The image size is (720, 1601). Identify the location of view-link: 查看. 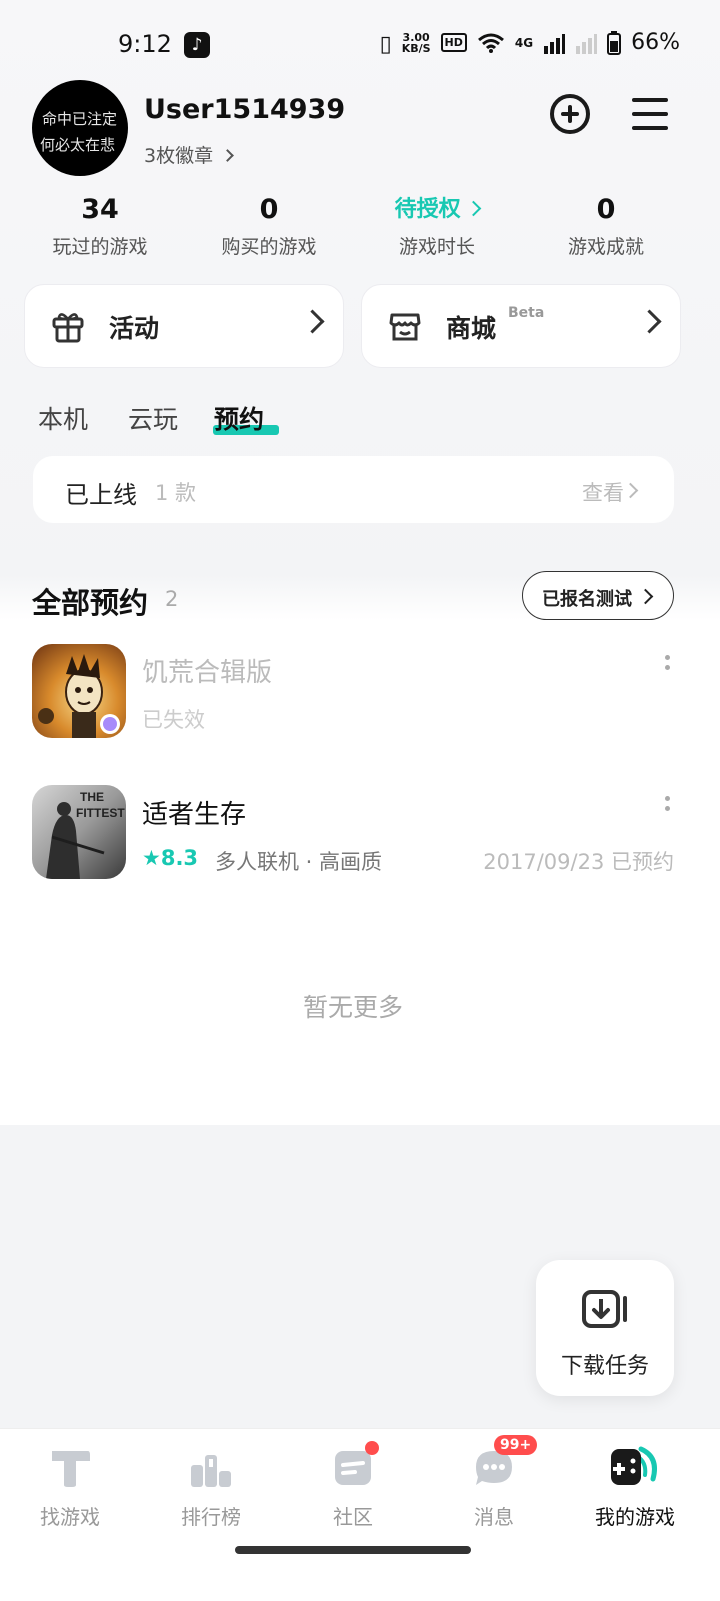
(603, 492).